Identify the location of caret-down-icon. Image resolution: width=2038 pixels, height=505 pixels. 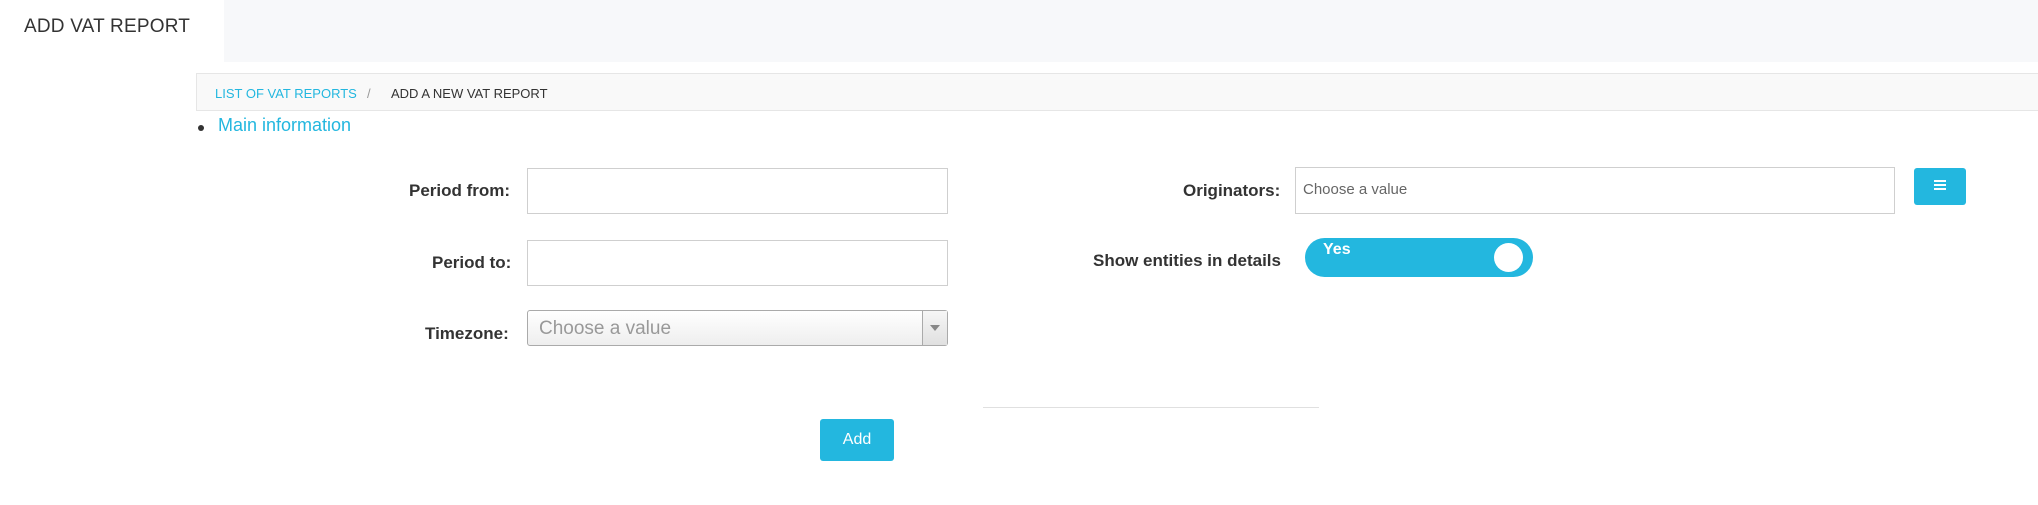
(935, 328).